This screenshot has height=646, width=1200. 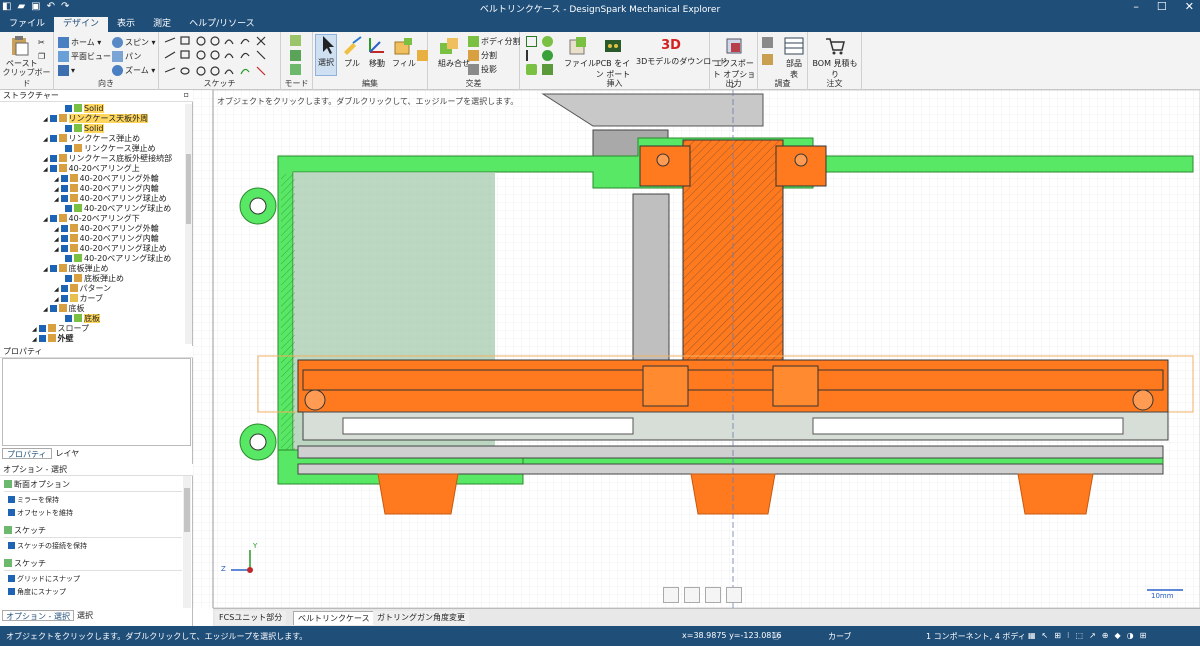 What do you see at coordinates (296, 55) in the screenshot?
I see `section-mode-icon` at bounding box center [296, 55].